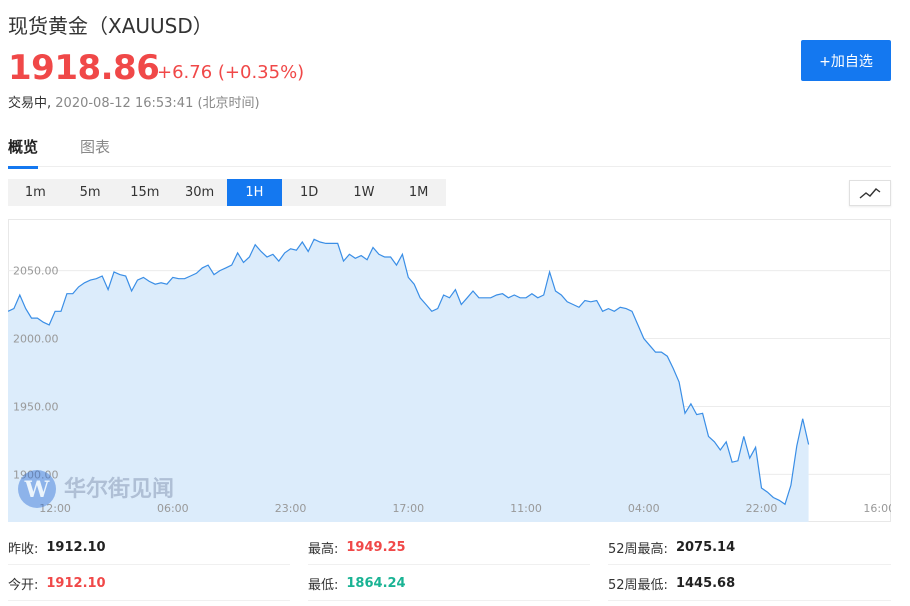 The height and width of the screenshot is (606, 910). Describe the element at coordinates (364, 192) in the screenshot. I see `period-1w: 1W` at that location.